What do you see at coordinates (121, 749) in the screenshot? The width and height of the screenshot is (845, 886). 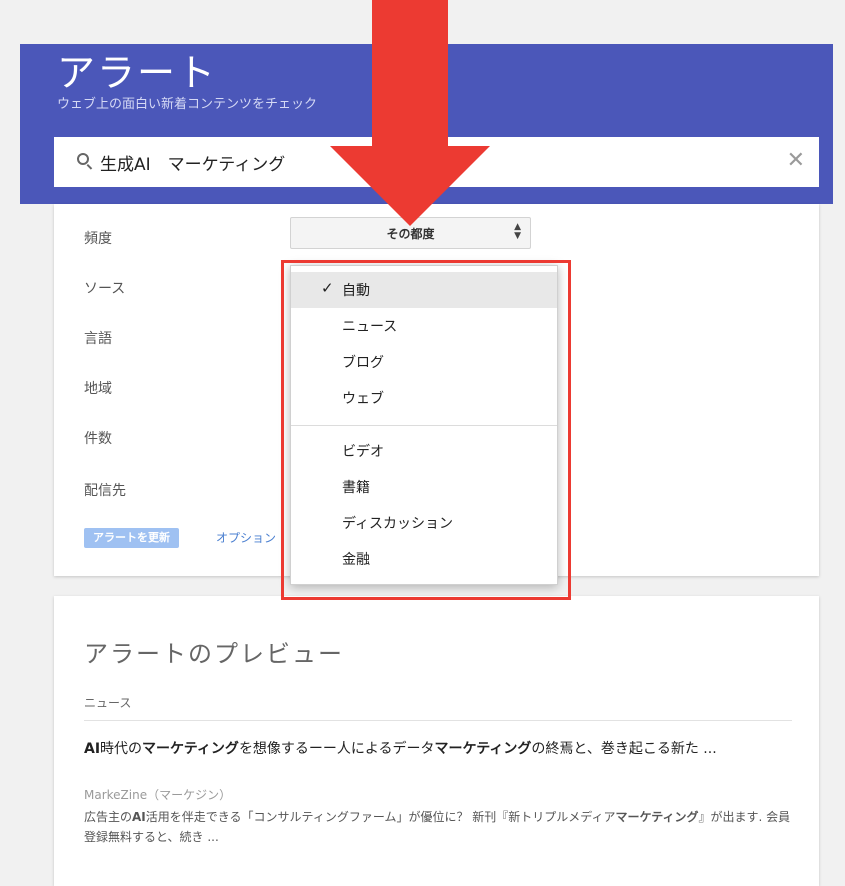 I see `article-title-part: 時代の` at bounding box center [121, 749].